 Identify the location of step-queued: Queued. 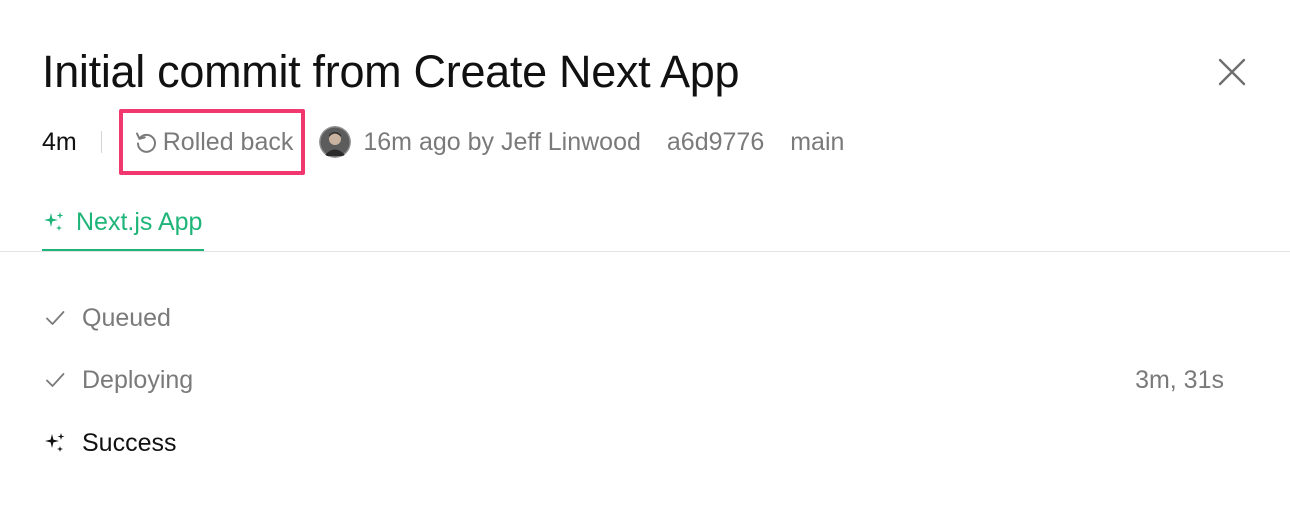
(637, 318).